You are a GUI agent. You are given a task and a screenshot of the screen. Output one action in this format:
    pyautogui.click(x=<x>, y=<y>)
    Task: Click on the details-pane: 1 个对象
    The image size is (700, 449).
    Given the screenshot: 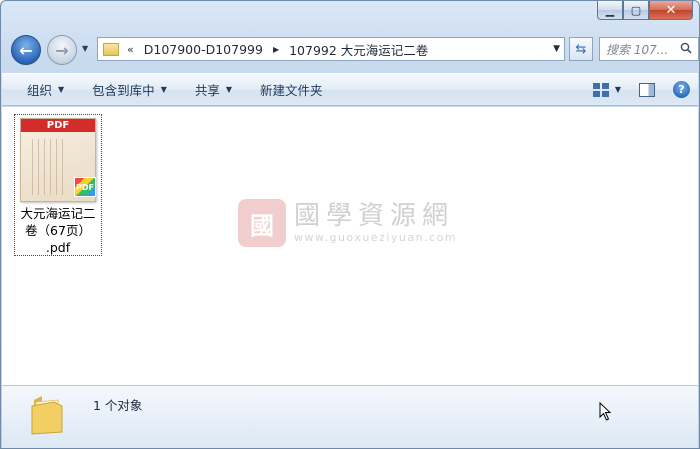 What is the action you would take?
    pyautogui.click(x=350, y=416)
    